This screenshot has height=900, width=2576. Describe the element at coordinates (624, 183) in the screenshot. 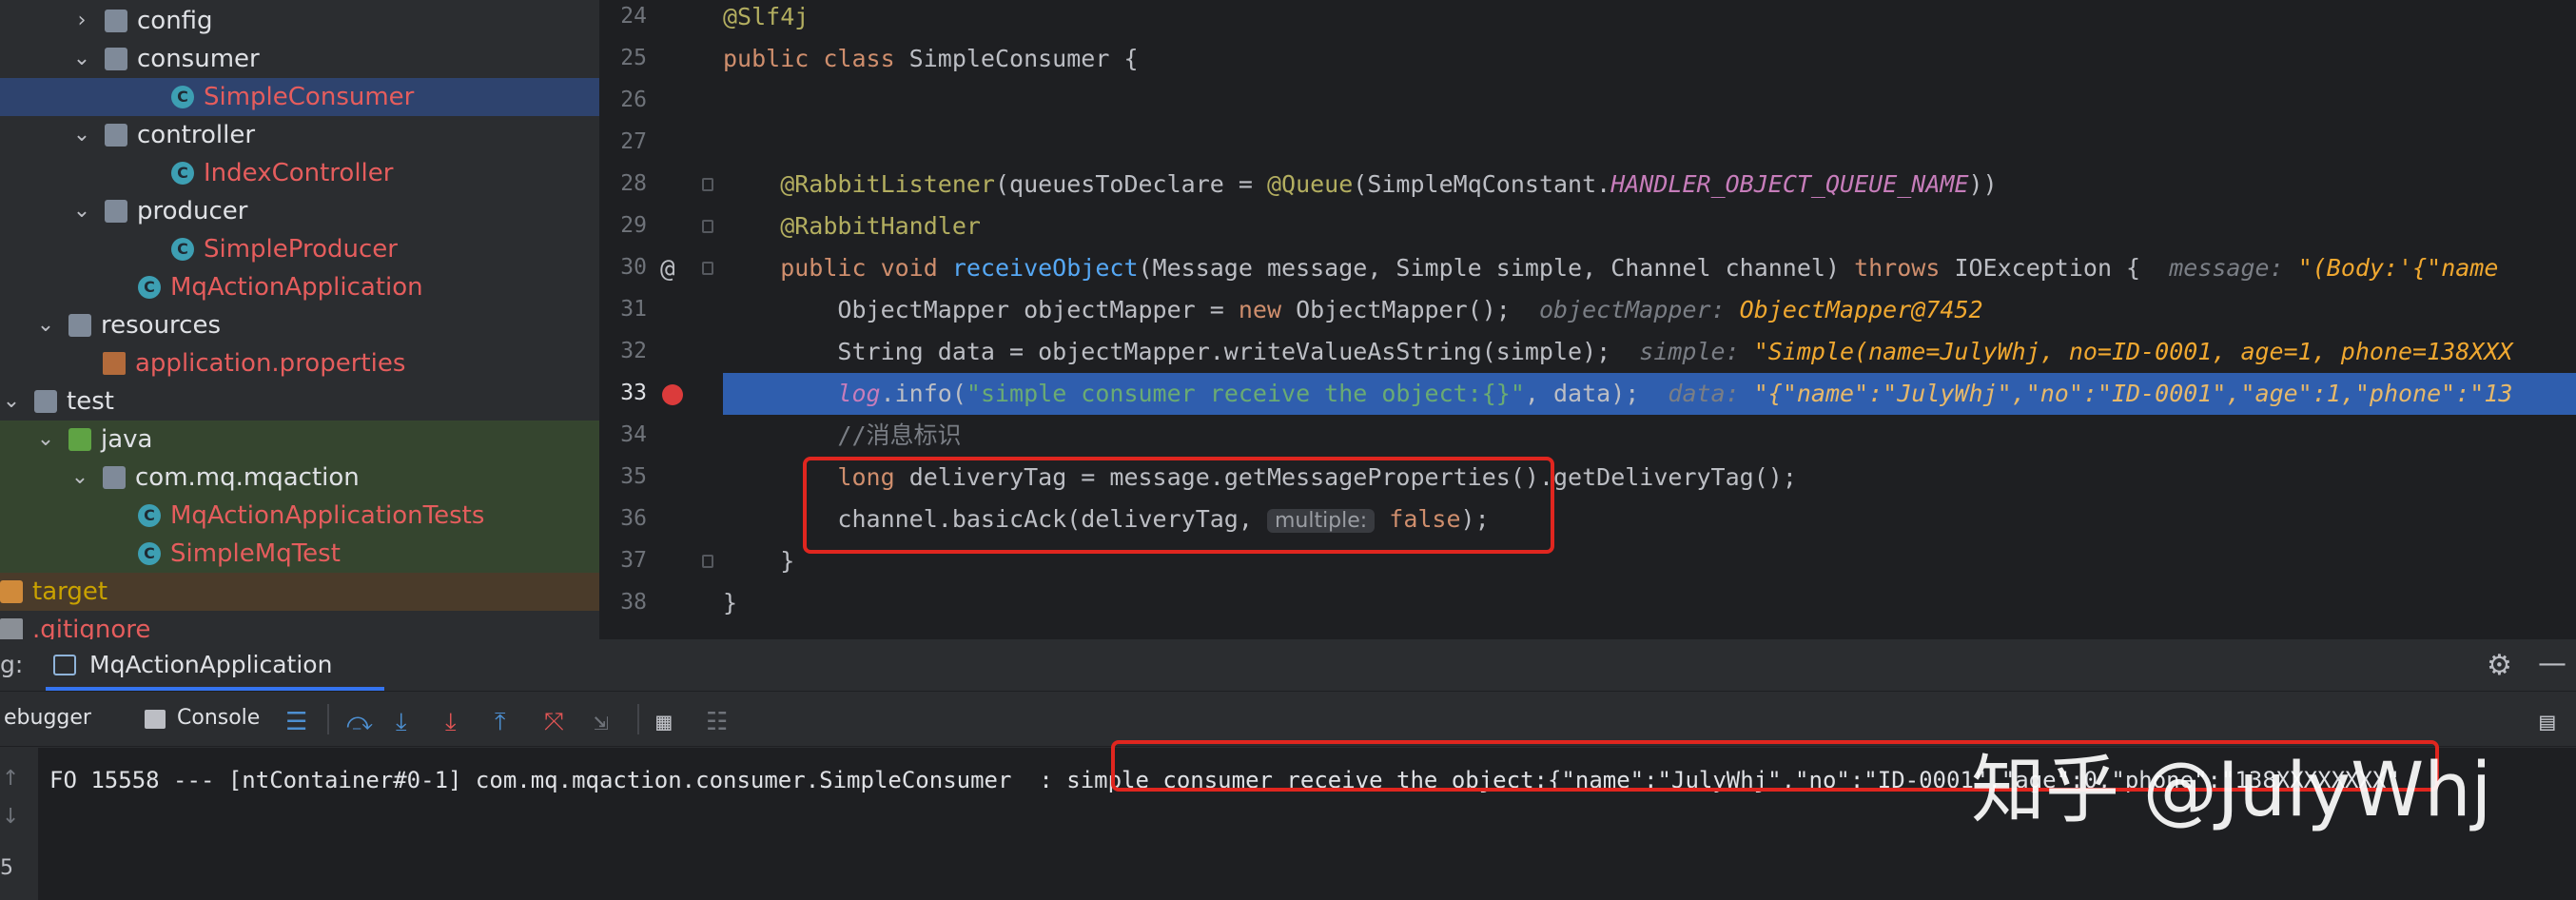

I see `line-number: 28` at that location.